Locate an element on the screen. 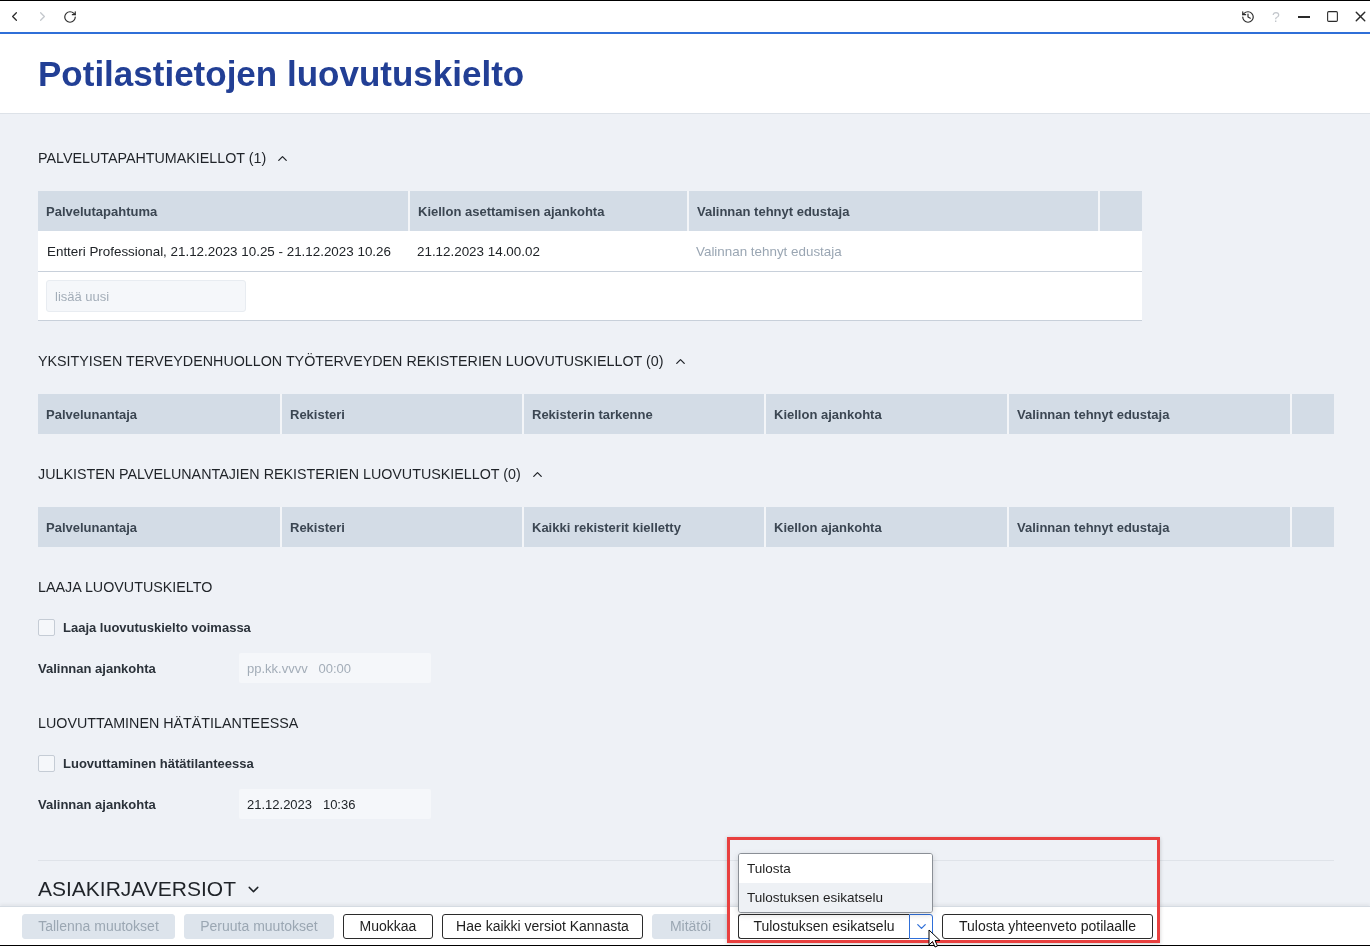  section-title: ASIAKIRJAVERSIOT is located at coordinates (137, 889).